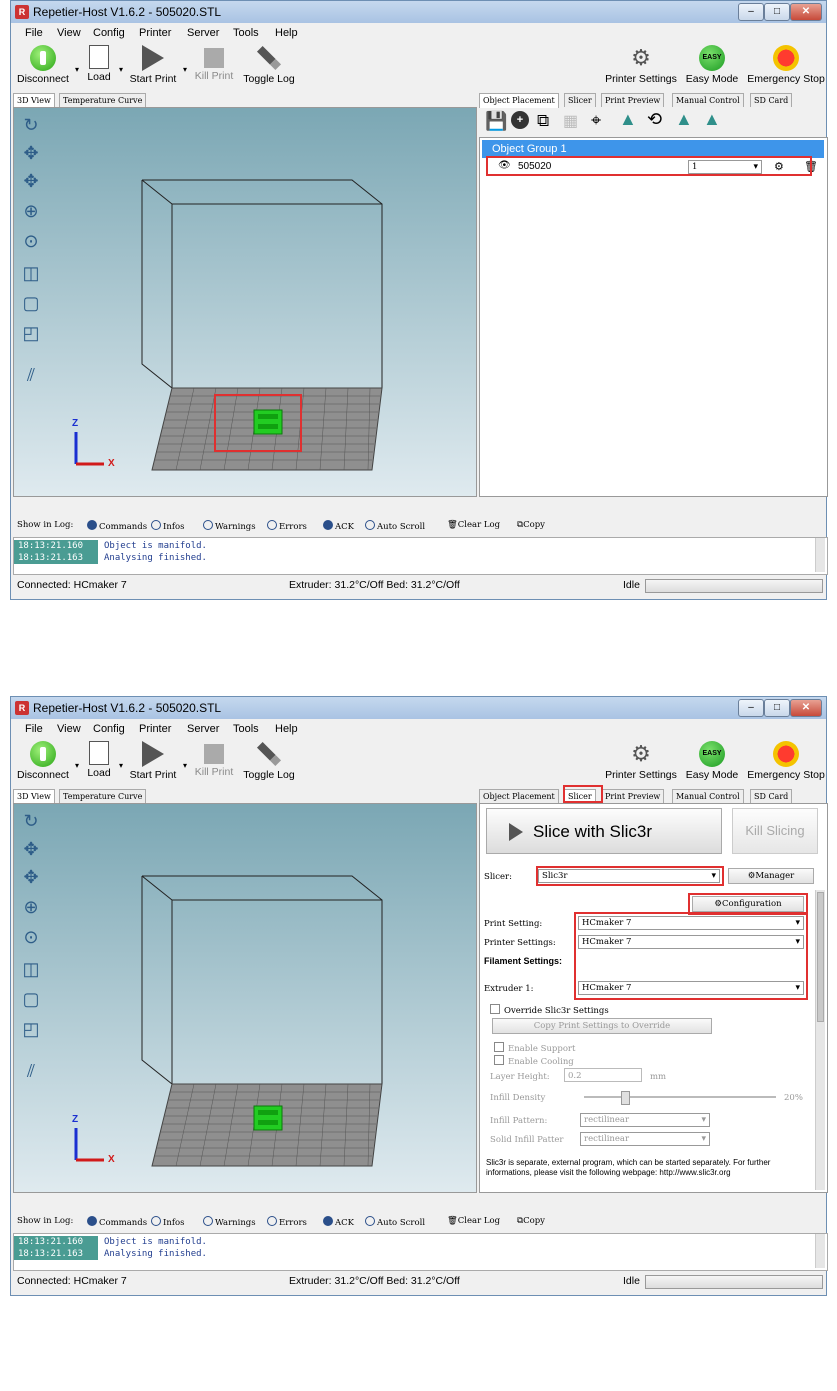  I want to click on infill-pattern-select: rectilinear, so click(645, 1120).